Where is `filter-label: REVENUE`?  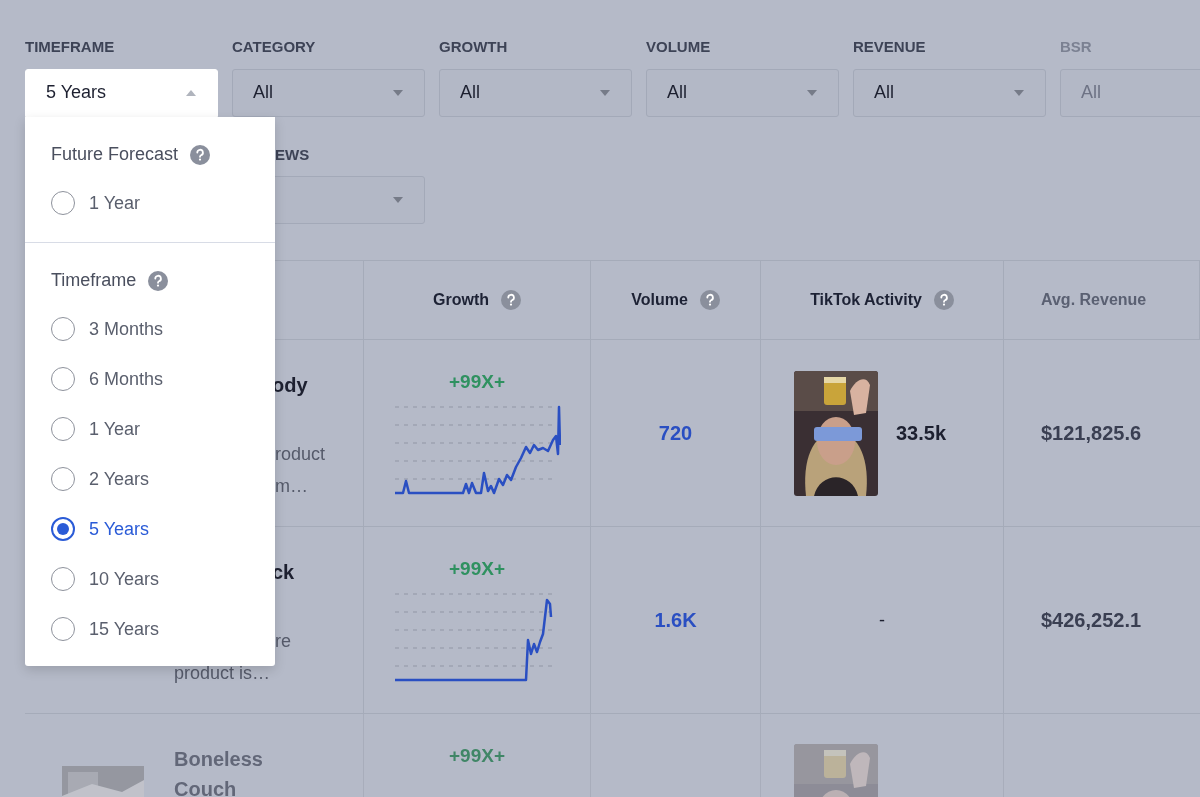
filter-label: REVENUE is located at coordinates (890, 47).